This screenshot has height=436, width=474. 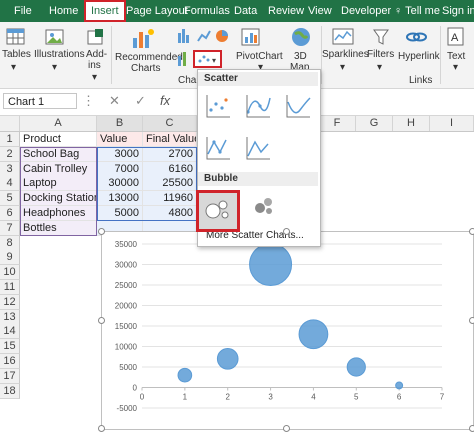 What do you see at coordinates (58, 123) in the screenshot?
I see `column-header-a: A` at bounding box center [58, 123].